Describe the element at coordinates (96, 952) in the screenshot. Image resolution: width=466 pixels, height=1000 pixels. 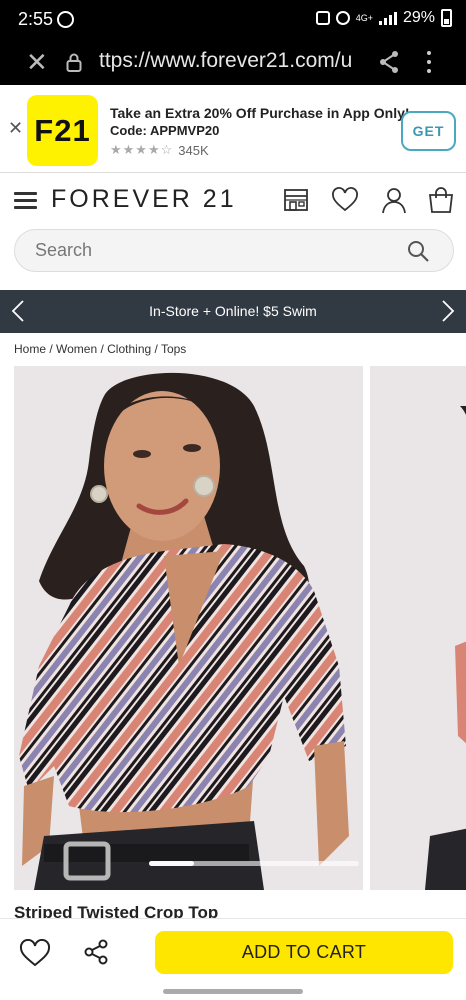
I see `share-product-icon` at that location.